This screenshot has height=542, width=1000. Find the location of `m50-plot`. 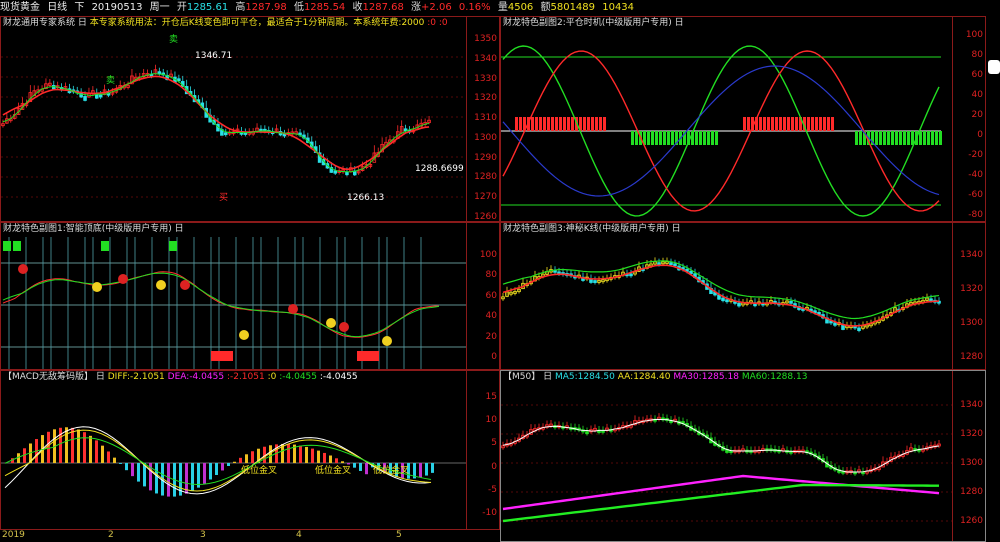

m50-plot is located at coordinates (727, 463).